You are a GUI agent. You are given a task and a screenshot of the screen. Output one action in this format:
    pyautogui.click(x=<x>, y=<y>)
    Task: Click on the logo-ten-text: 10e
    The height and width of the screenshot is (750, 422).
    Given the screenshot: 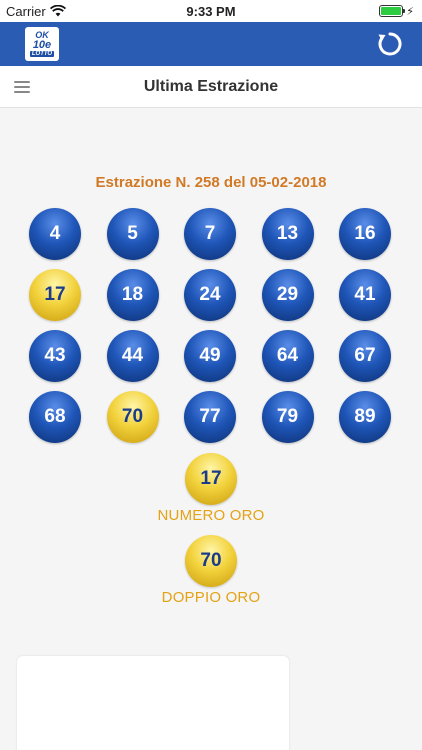 What is the action you would take?
    pyautogui.click(x=42, y=45)
    